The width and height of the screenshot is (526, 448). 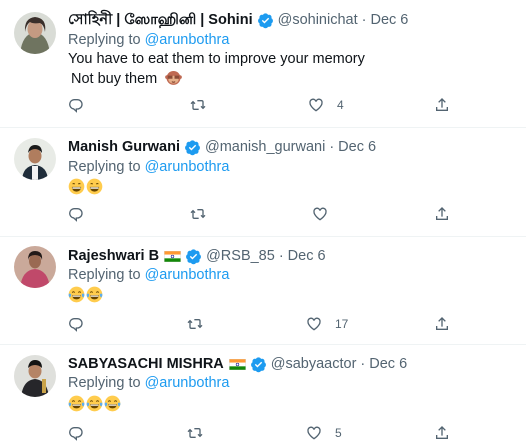 What do you see at coordinates (324, 433) in the screenshot?
I see `like-button: 5` at bounding box center [324, 433].